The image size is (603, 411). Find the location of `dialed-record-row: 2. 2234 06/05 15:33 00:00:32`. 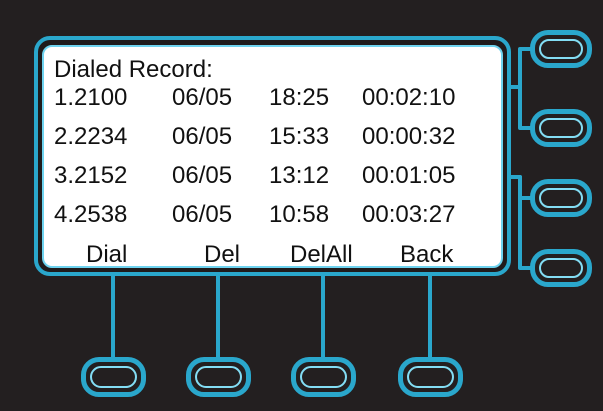

dialed-record-row: 2. 2234 06/05 15:33 00:00:32 is located at coordinates (272, 136).